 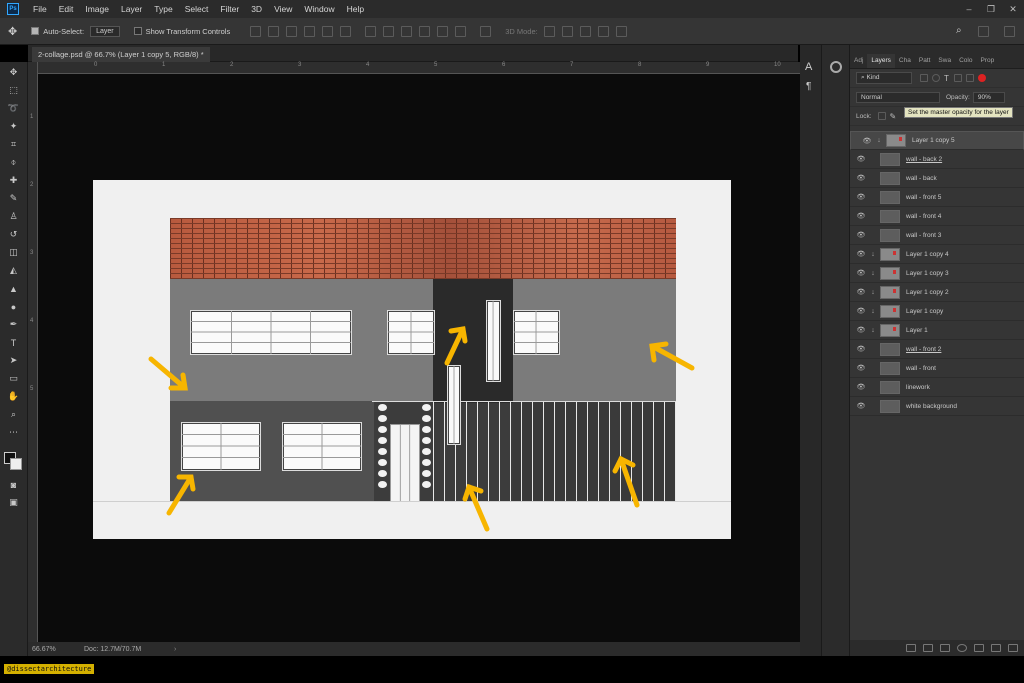 What do you see at coordinates (911, 648) in the screenshot?
I see `link-layers-icon` at bounding box center [911, 648].